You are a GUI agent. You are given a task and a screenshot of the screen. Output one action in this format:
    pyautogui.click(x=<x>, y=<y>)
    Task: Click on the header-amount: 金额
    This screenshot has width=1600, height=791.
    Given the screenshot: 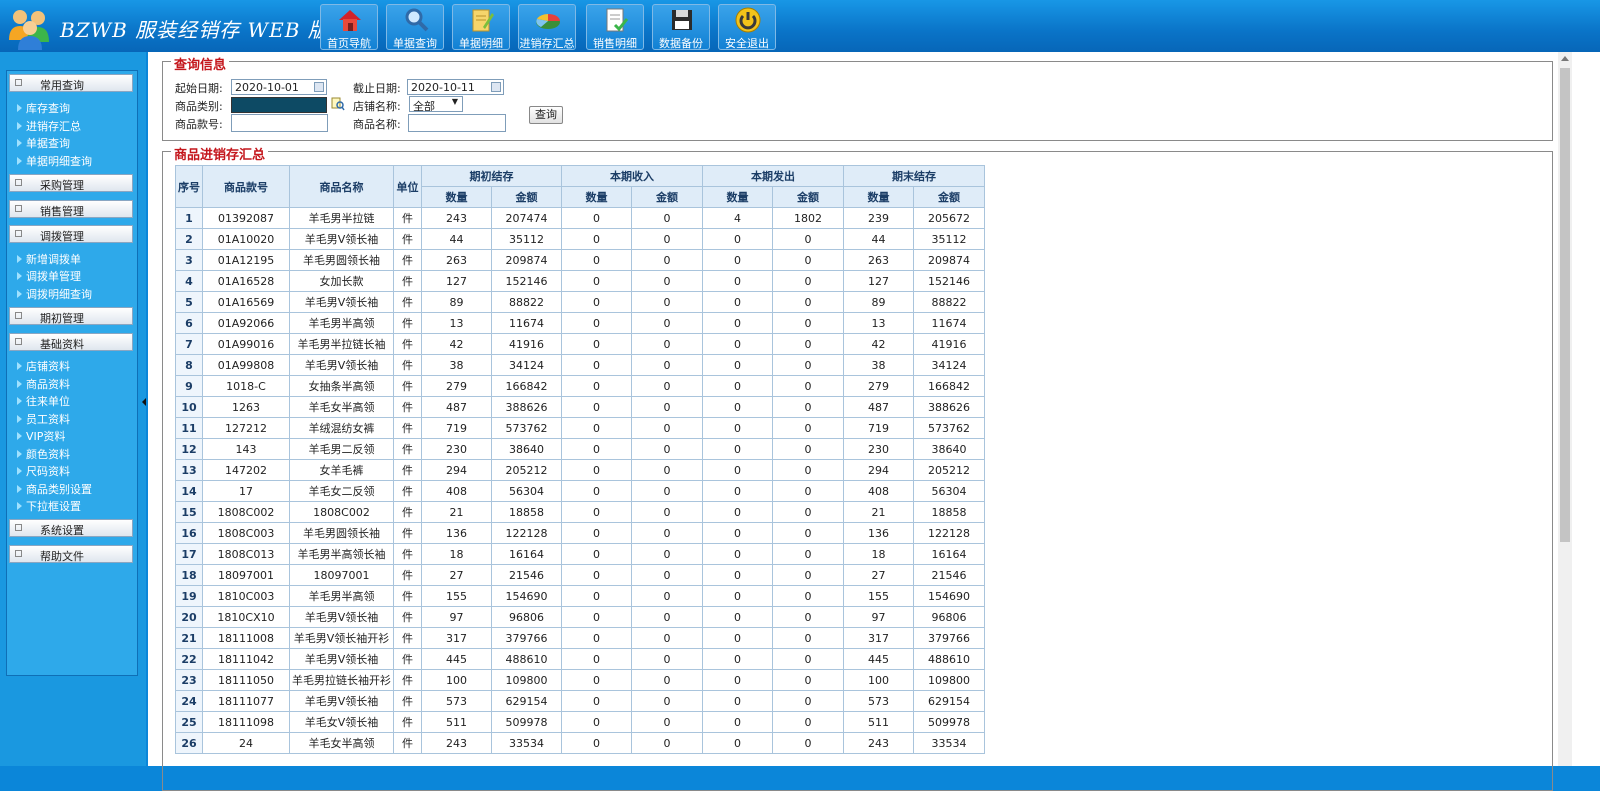 What is the action you would take?
    pyautogui.click(x=808, y=197)
    